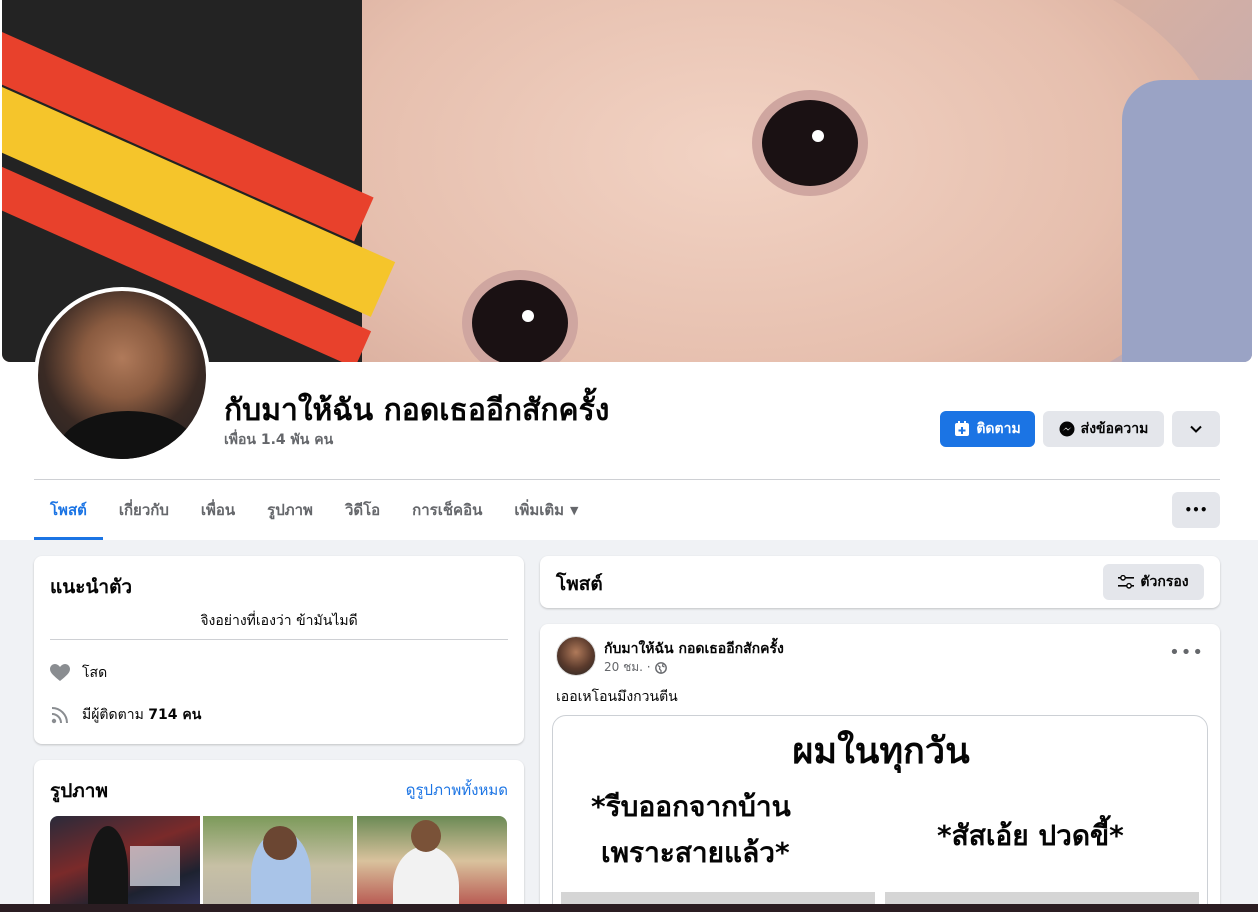 This screenshot has width=1258, height=912. What do you see at coordinates (447, 510) in the screenshot?
I see `tab-checkins: การเช็คอิน` at bounding box center [447, 510].